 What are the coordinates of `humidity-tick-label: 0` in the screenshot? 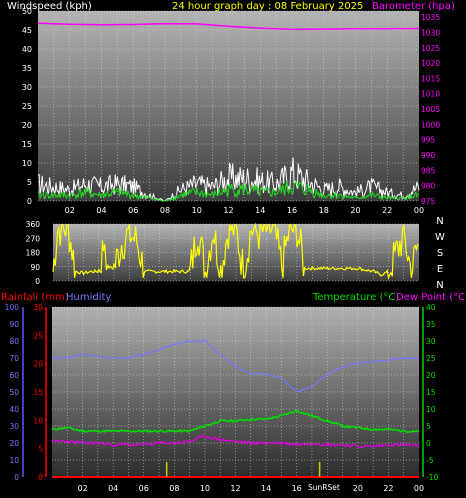 It's located at (16, 477).